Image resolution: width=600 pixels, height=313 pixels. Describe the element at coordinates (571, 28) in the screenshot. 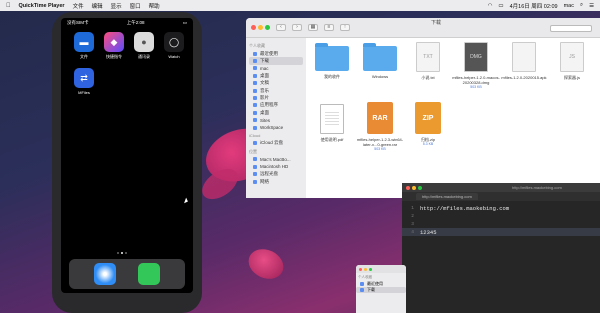

I see `search-input` at that location.